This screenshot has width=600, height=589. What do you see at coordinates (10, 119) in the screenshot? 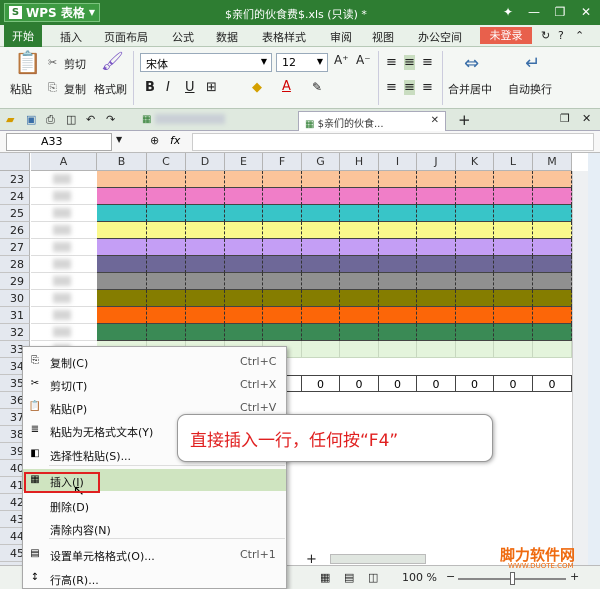
I see `folder-icon: ▰` at bounding box center [10, 119].